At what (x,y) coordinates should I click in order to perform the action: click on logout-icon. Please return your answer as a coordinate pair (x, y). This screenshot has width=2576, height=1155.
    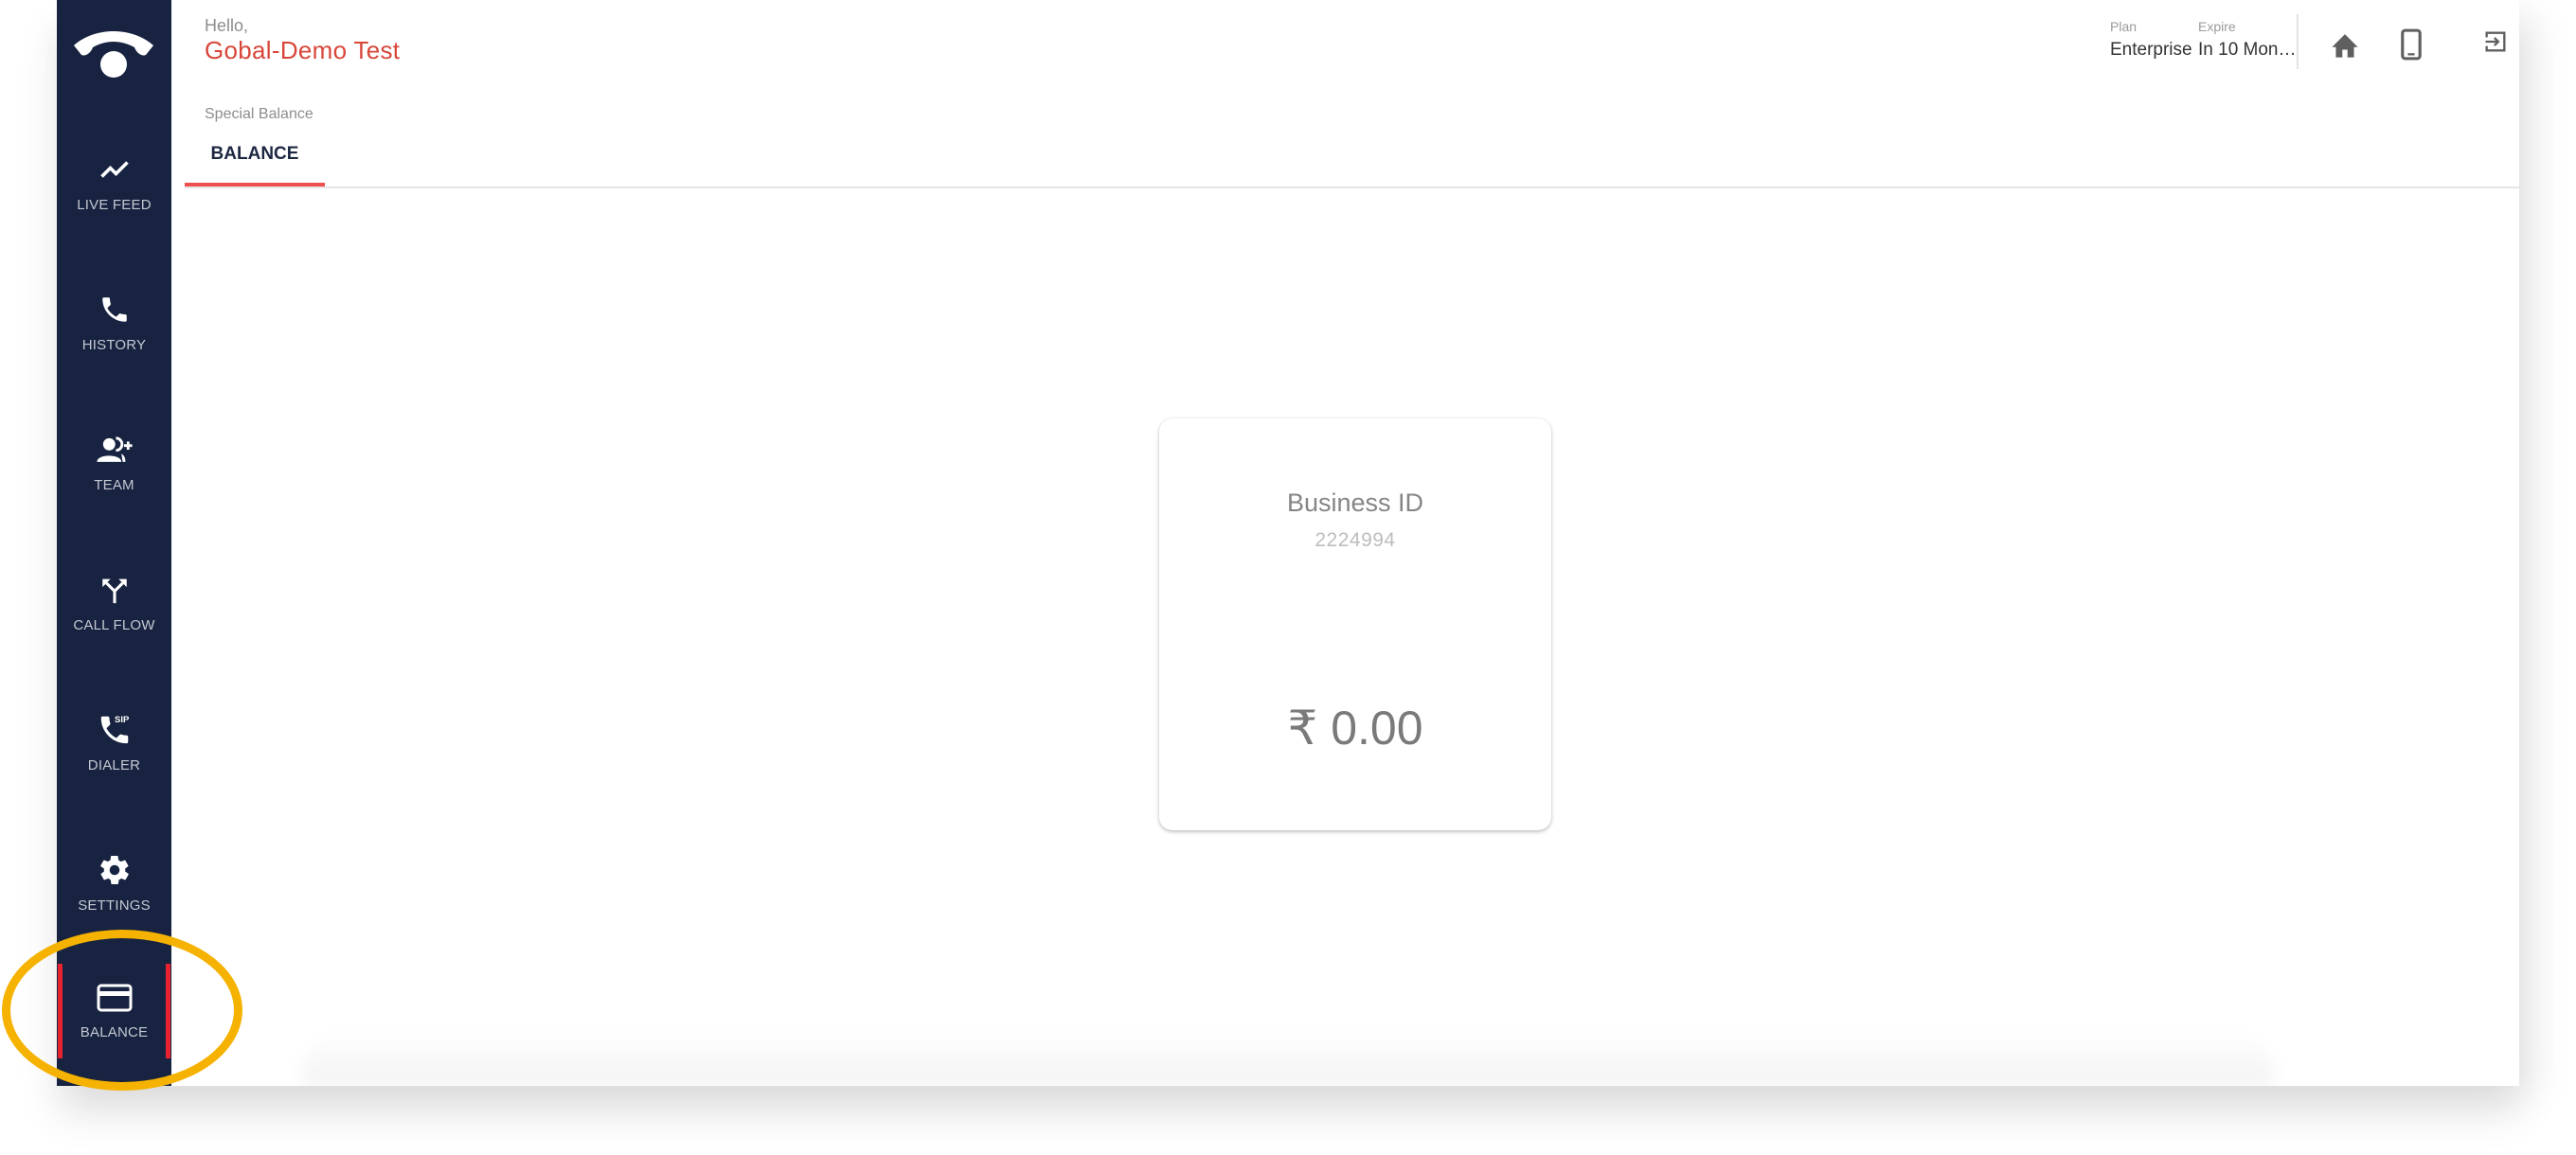
    Looking at the image, I should click on (2495, 41).